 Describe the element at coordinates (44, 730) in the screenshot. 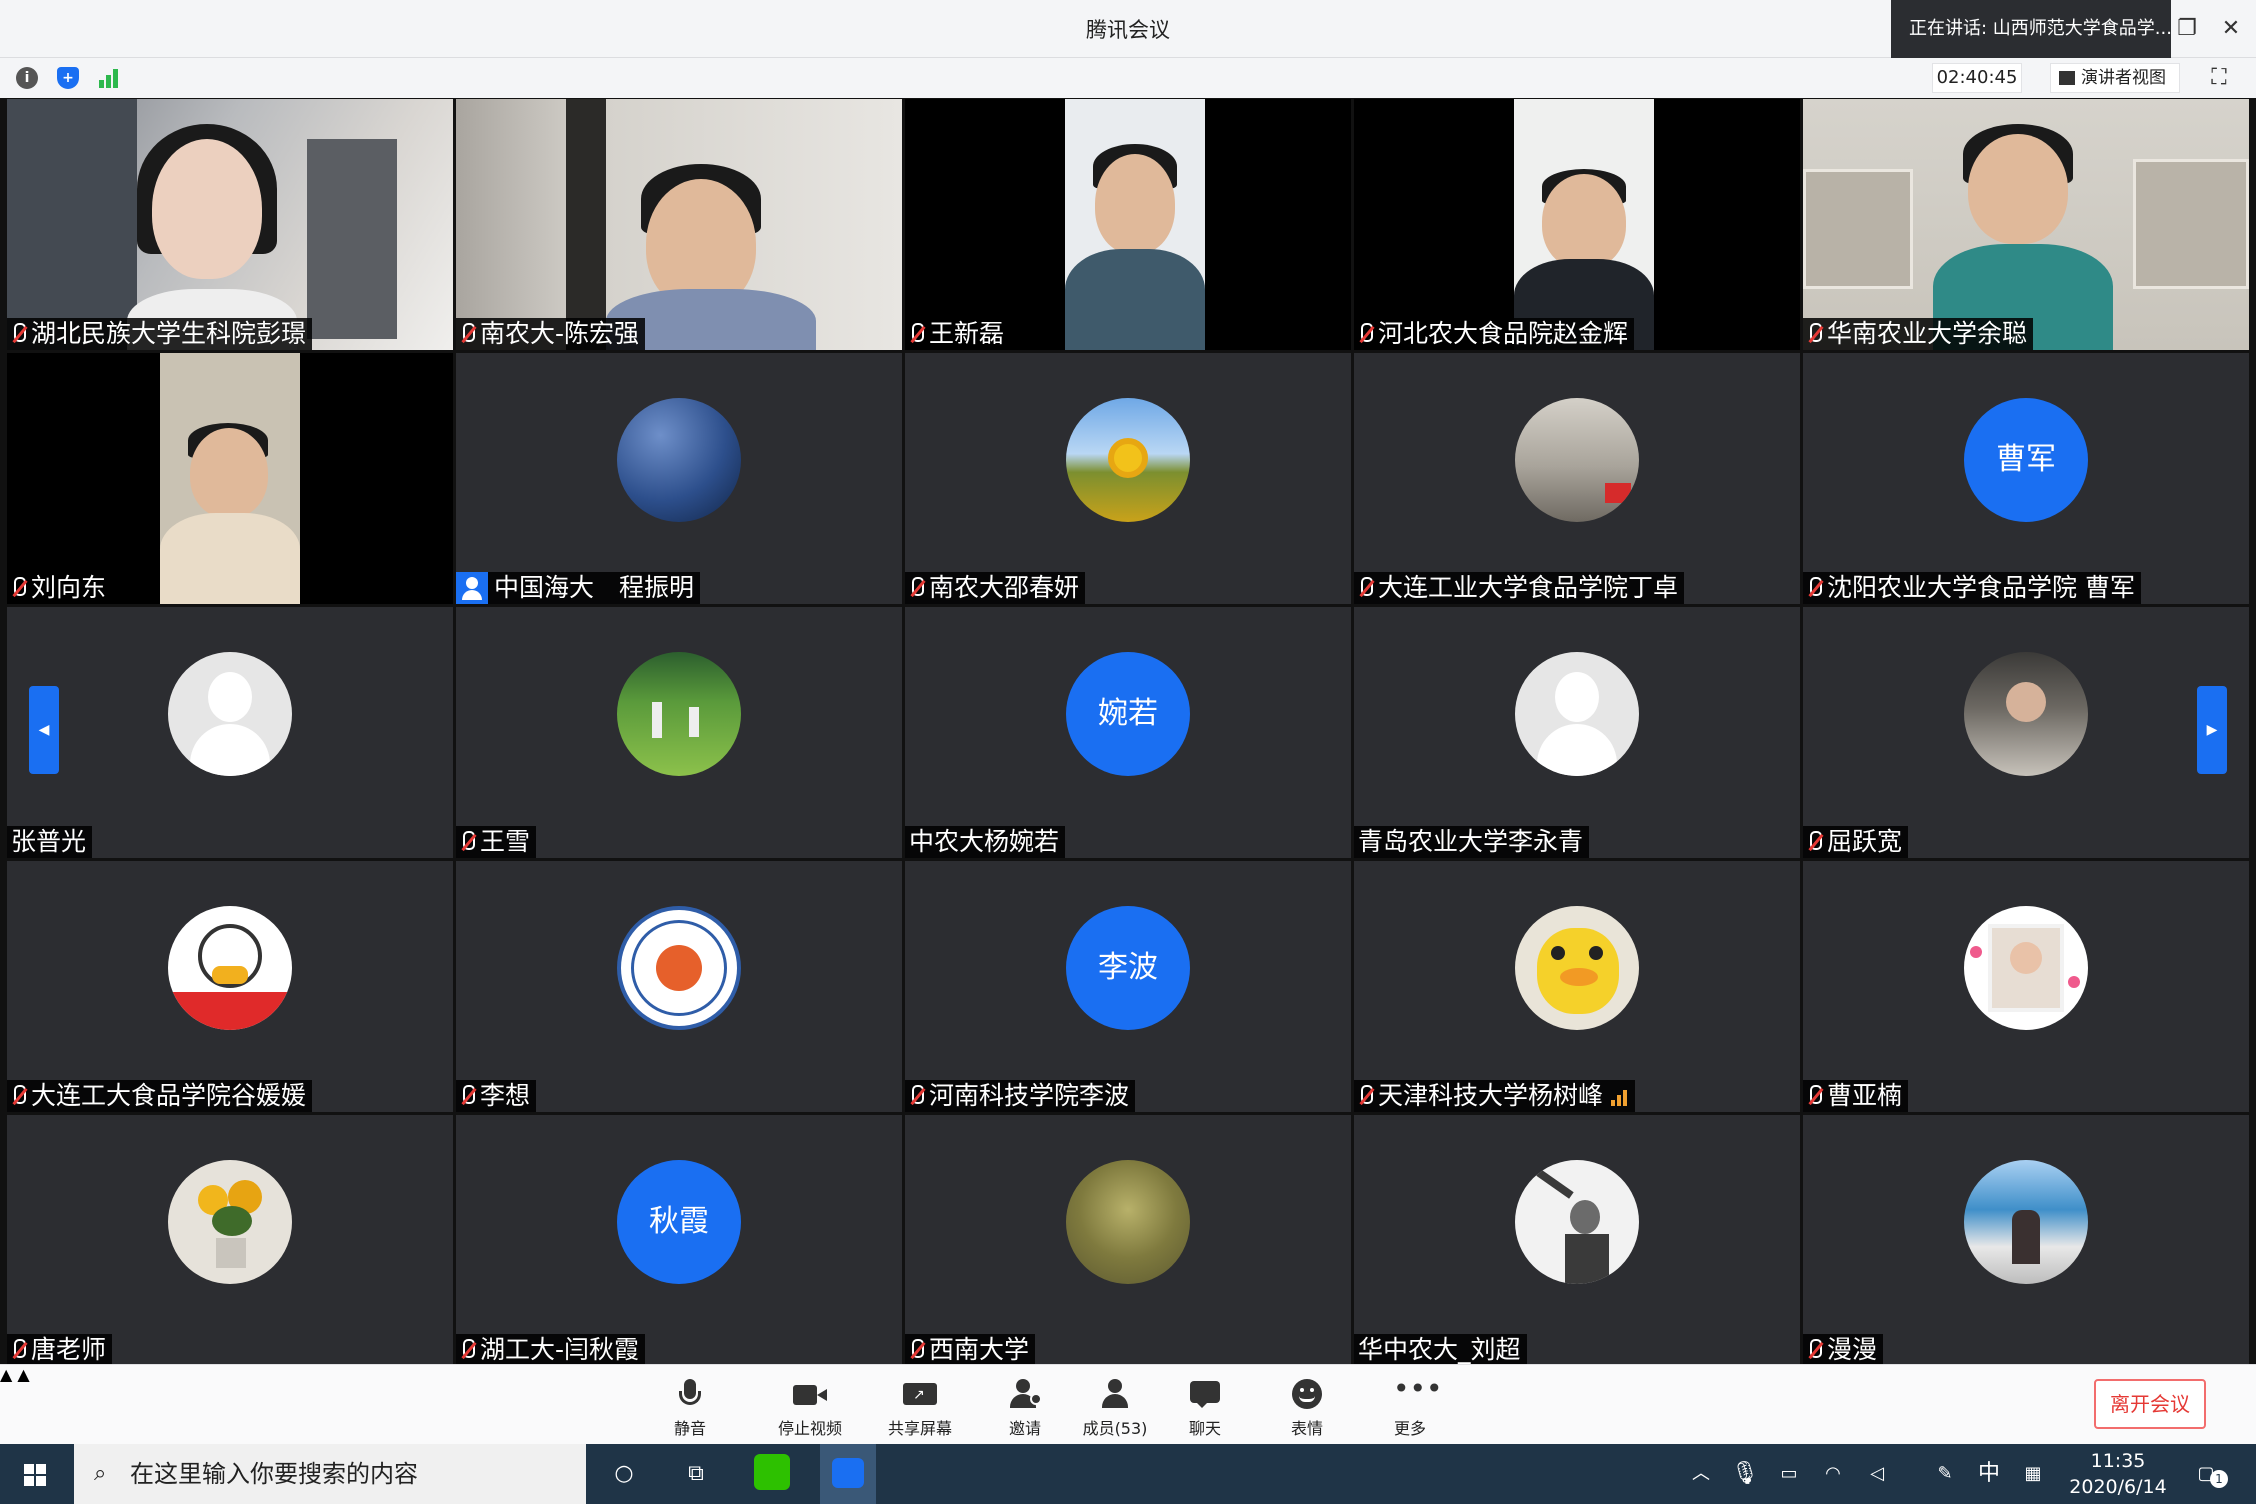

I see `prev-page-button: ◀` at that location.